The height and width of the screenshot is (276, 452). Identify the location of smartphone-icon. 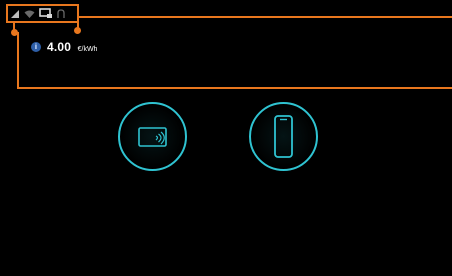
(283, 136).